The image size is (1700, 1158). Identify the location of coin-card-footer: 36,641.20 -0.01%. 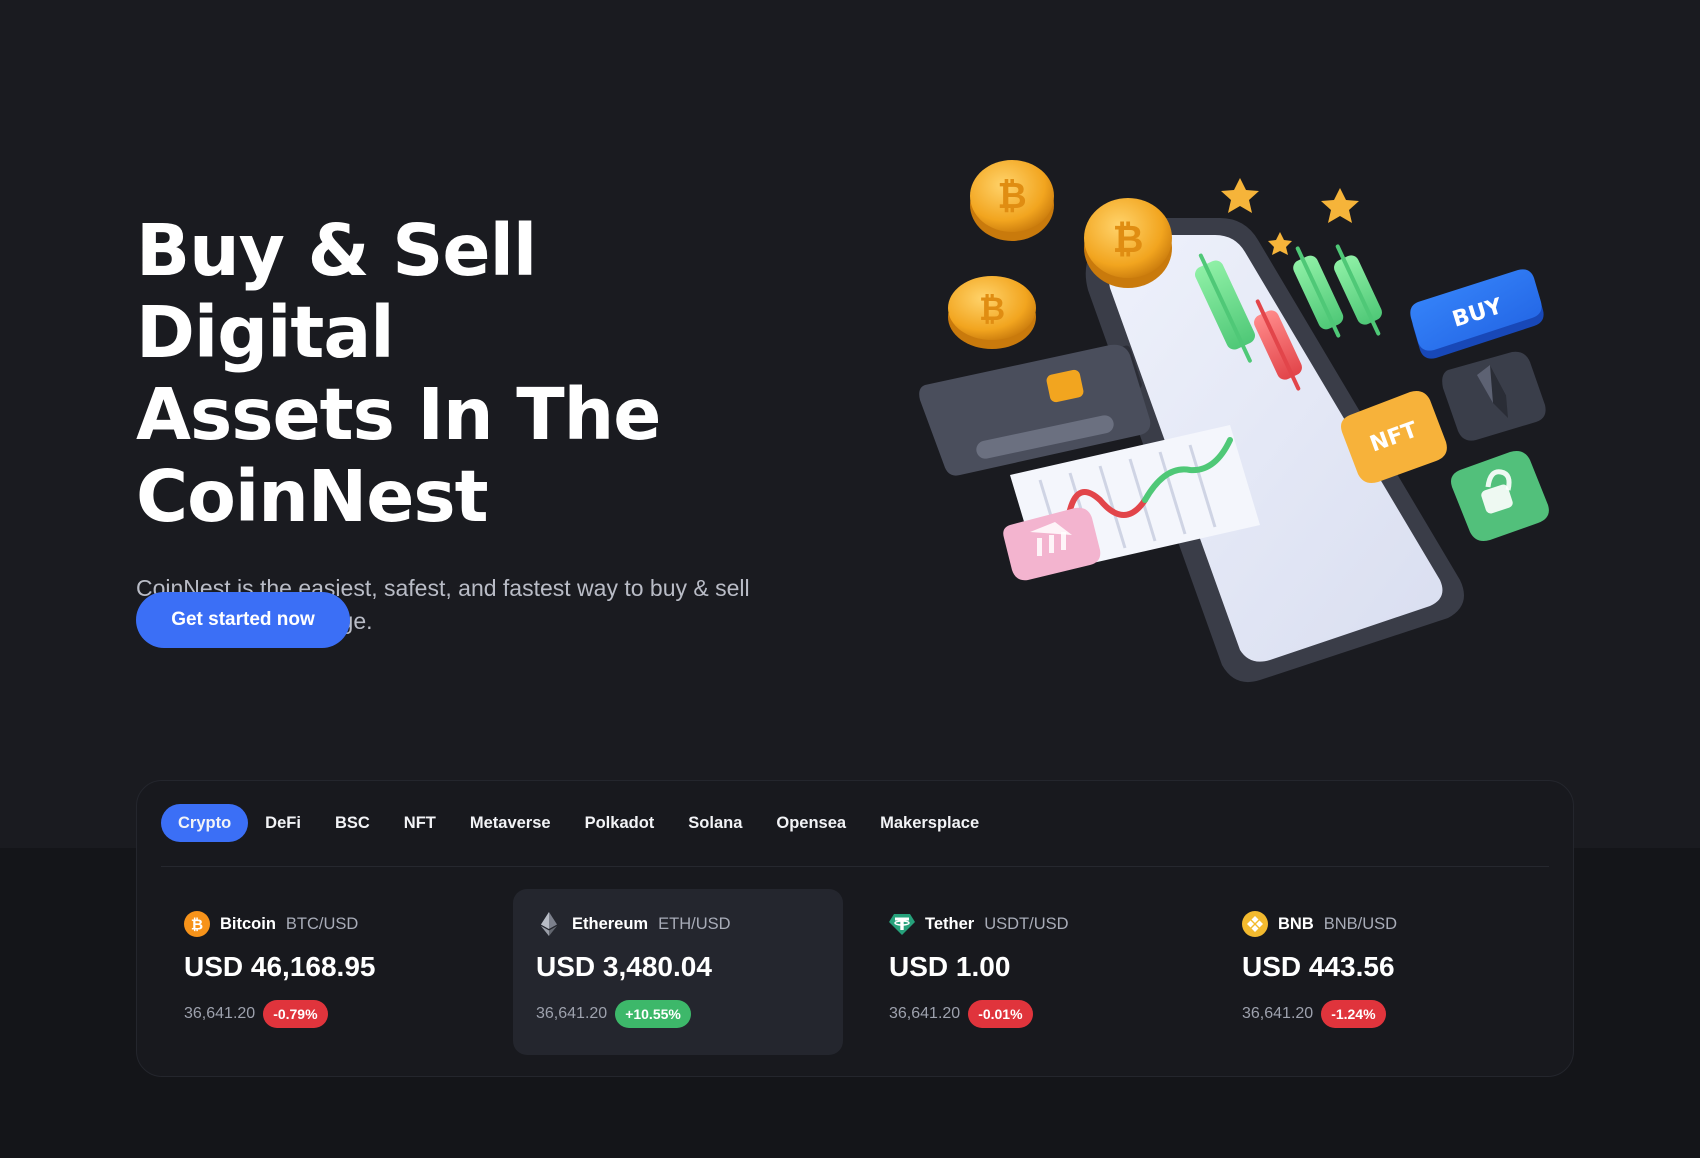
(961, 1014).